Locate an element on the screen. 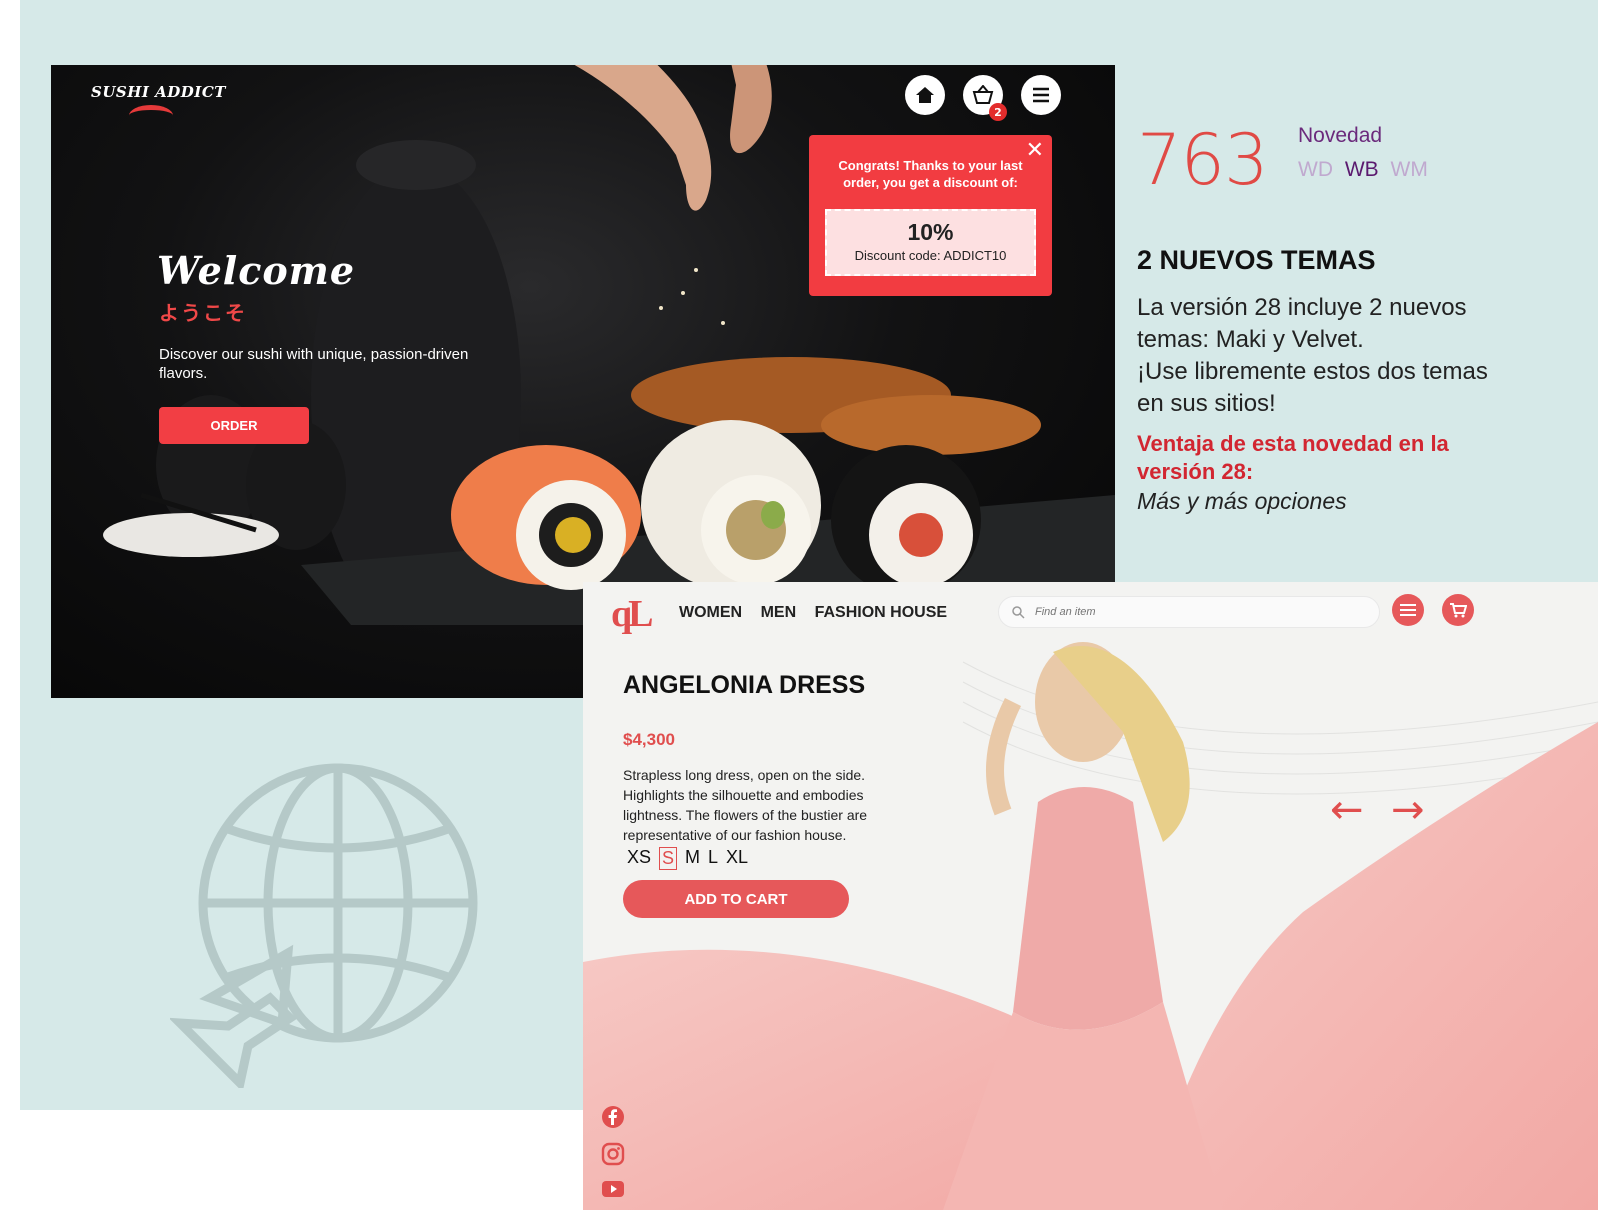  size-selector: XS S M L XL is located at coordinates (687, 858).